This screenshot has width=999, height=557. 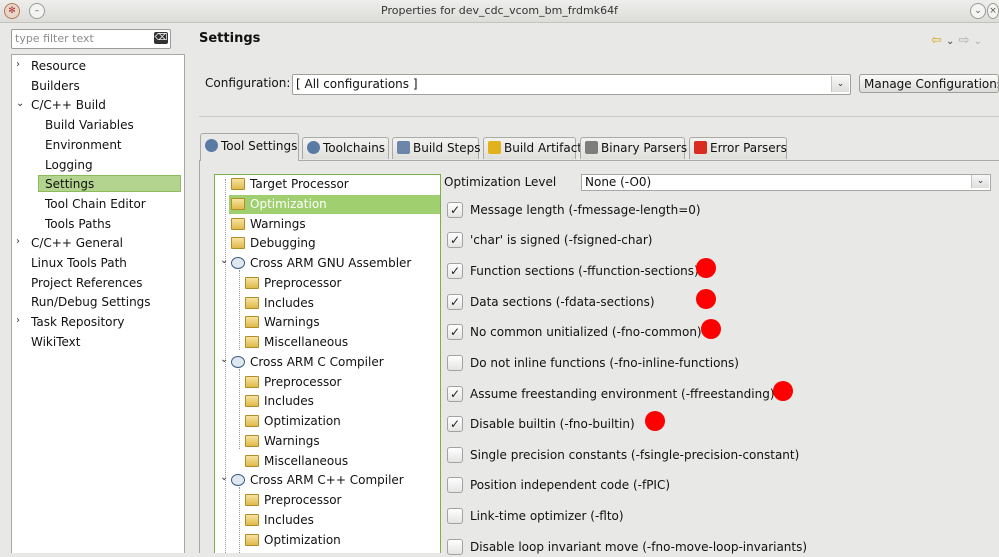 What do you see at coordinates (334, 204) in the screenshot?
I see `tree-item: Optimization` at bounding box center [334, 204].